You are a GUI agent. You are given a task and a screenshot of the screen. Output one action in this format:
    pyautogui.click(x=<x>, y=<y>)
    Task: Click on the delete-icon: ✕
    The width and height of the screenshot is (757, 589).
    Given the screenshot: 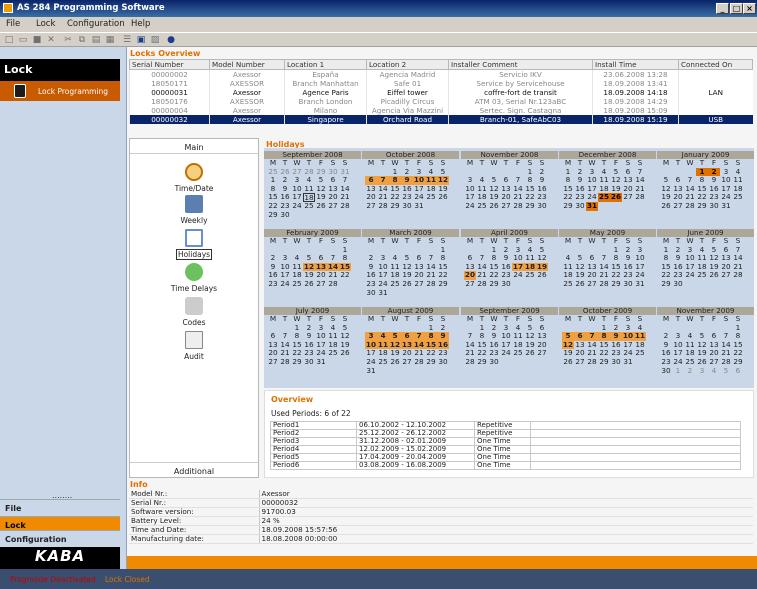 What is the action you would take?
    pyautogui.click(x=51, y=40)
    